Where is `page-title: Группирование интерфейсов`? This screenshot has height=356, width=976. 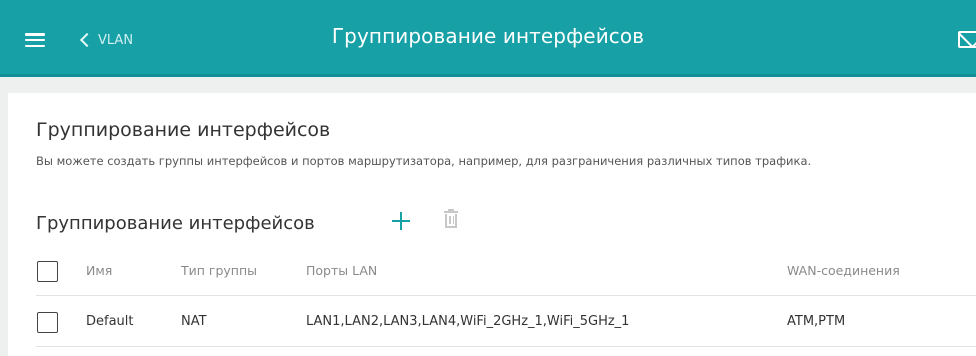
page-title: Группирование интерфейсов is located at coordinates (488, 36).